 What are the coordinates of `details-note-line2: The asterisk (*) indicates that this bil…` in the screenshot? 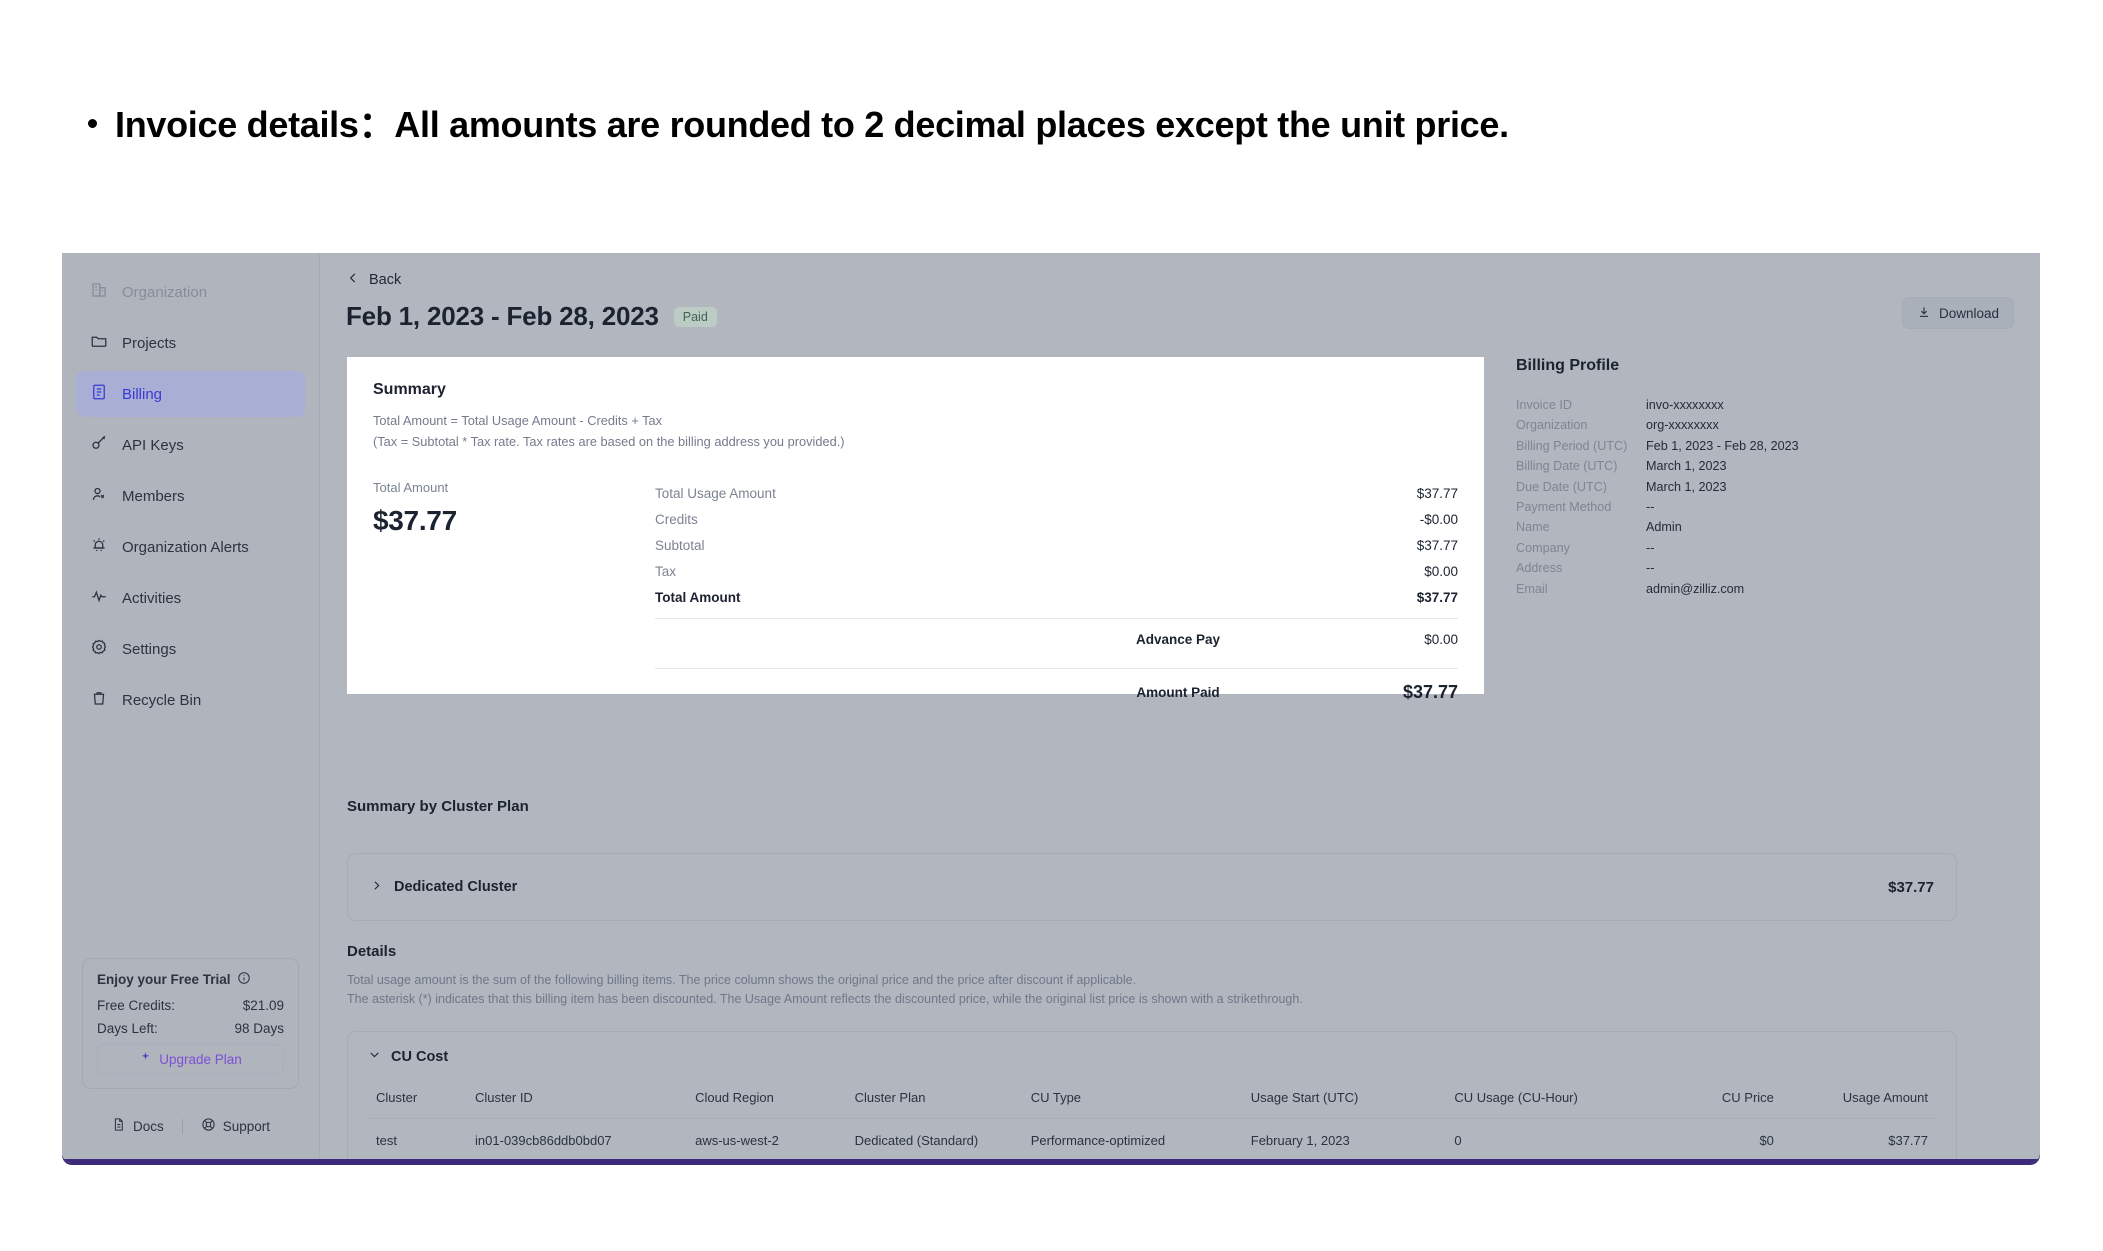 It's located at (825, 999).